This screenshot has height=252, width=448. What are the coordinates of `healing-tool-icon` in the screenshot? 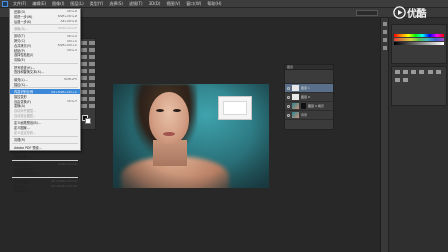 It's located at (84, 64).